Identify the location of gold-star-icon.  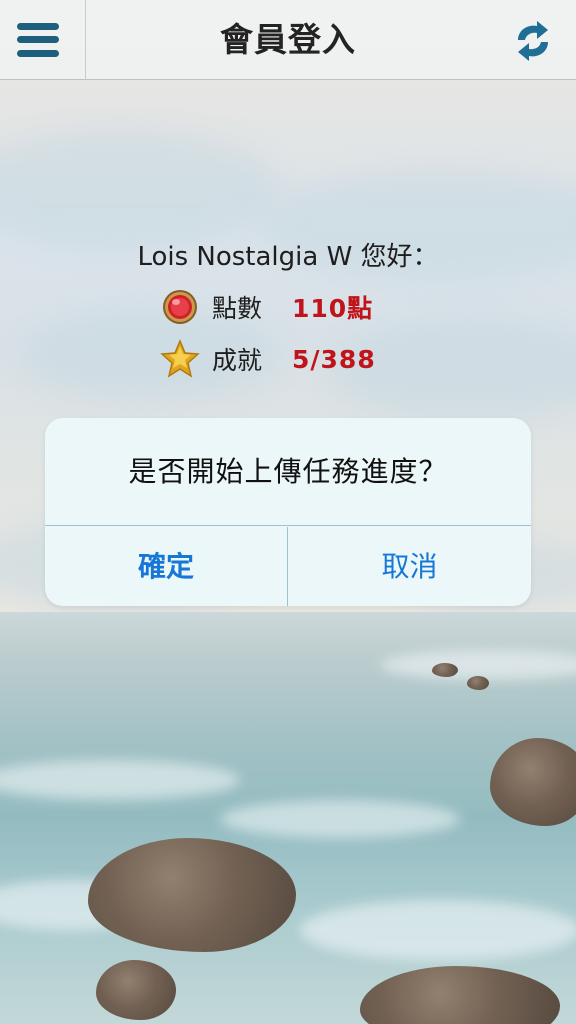
(180, 359).